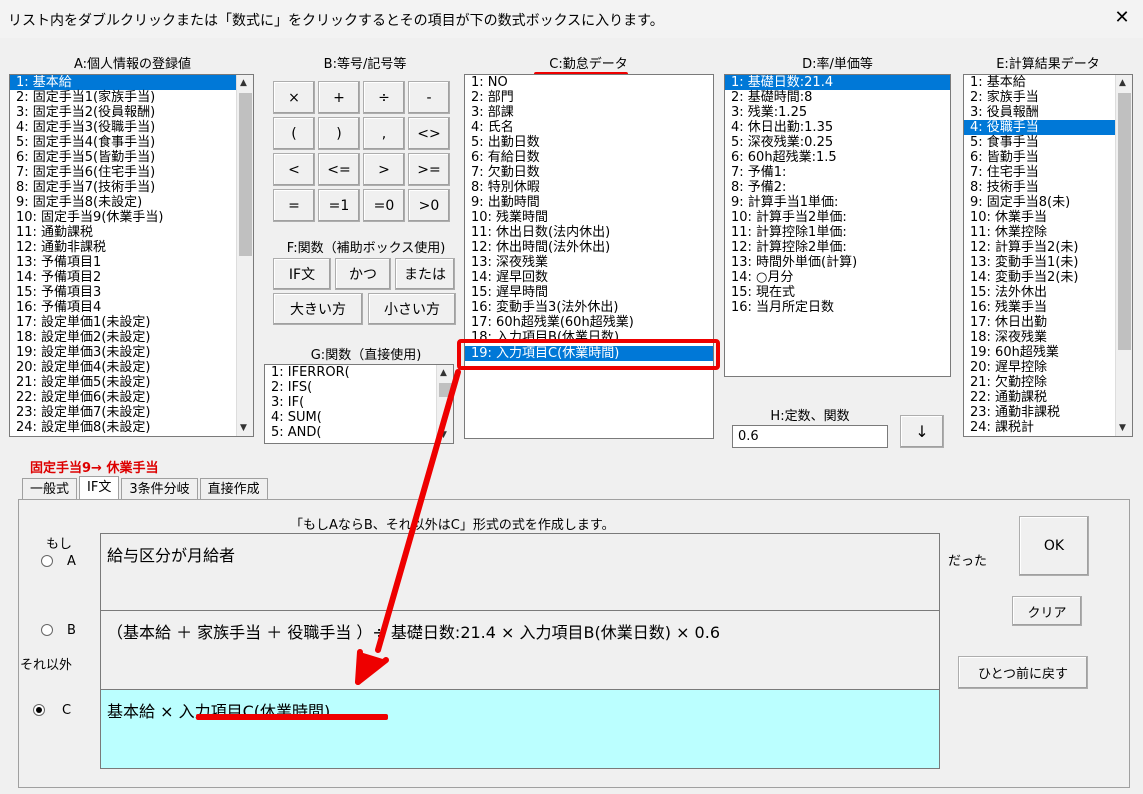 Image resolution: width=1143 pixels, height=794 pixels. I want to click on annotation-arrow, so click(408, 527).